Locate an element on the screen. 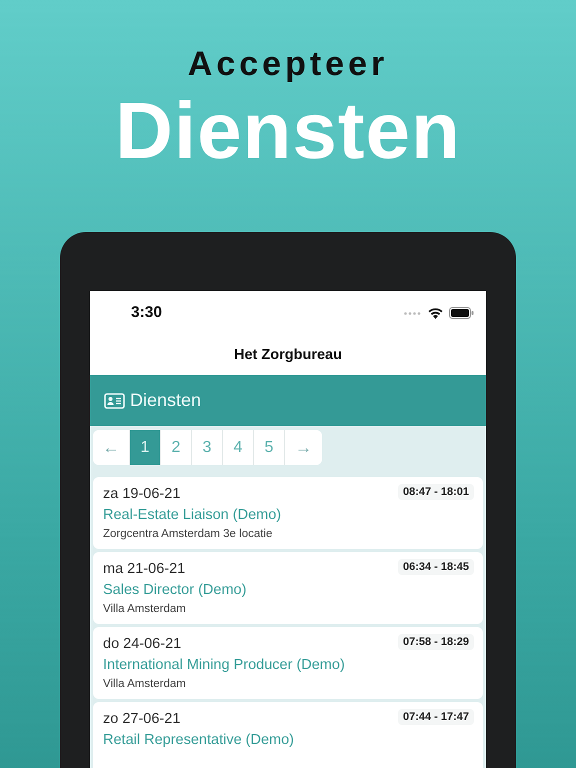  wifi-icon is located at coordinates (435, 313).